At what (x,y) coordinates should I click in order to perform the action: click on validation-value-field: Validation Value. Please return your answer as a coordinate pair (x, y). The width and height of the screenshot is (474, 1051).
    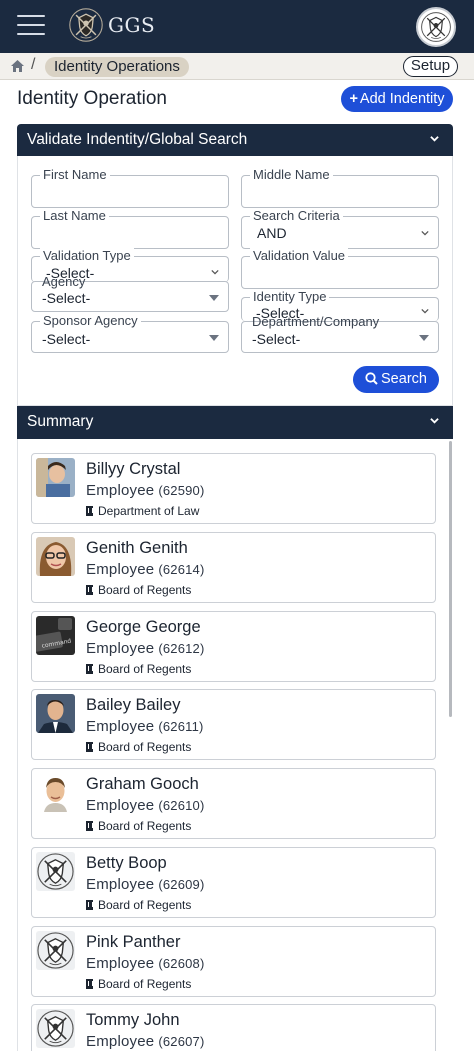
    Looking at the image, I should click on (340, 268).